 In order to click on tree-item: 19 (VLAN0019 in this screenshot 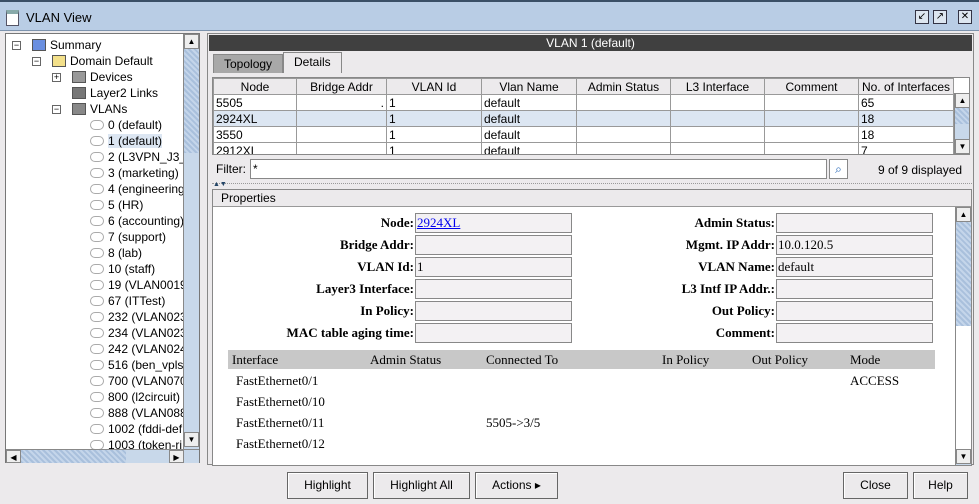, I will do `click(138, 285)`.